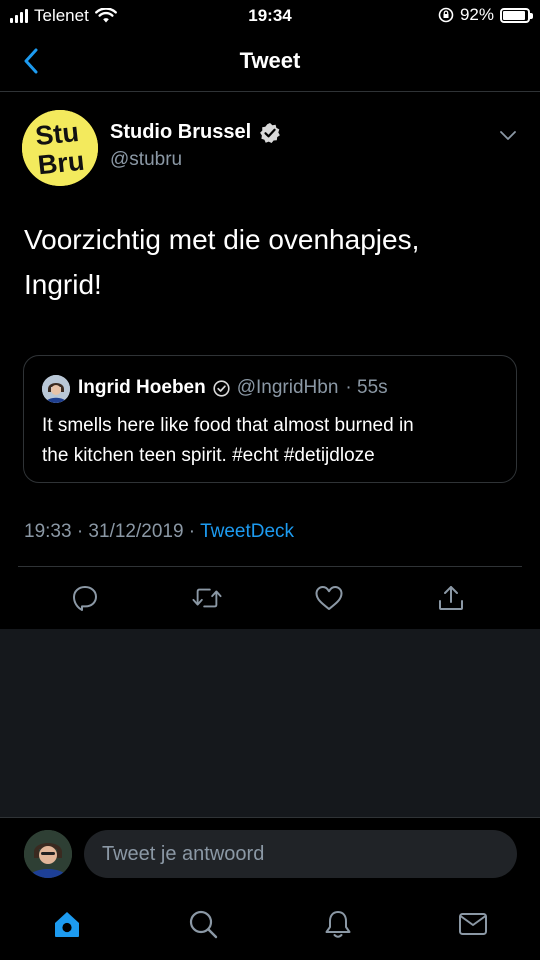  I want to click on search-icon, so click(203, 924).